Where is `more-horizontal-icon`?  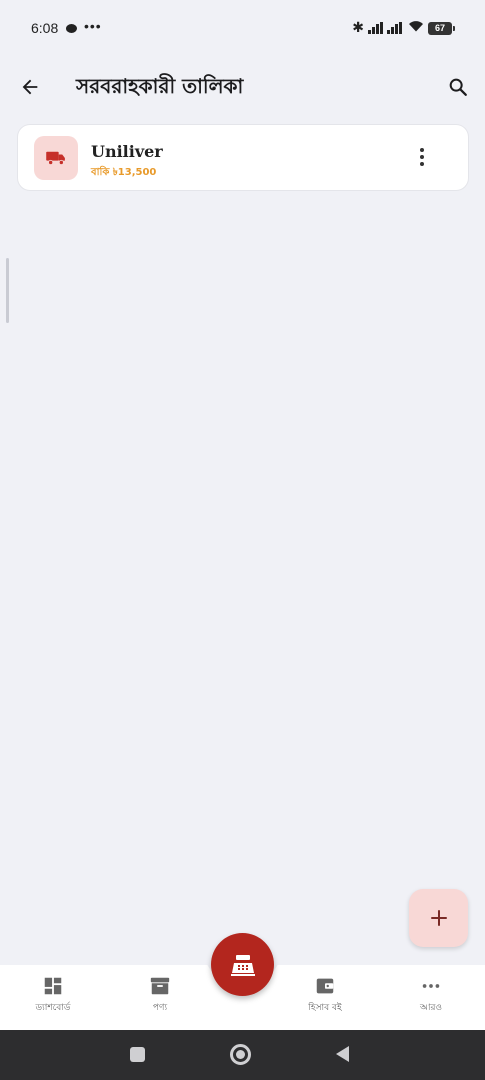
more-horizontal-icon is located at coordinates (431, 986).